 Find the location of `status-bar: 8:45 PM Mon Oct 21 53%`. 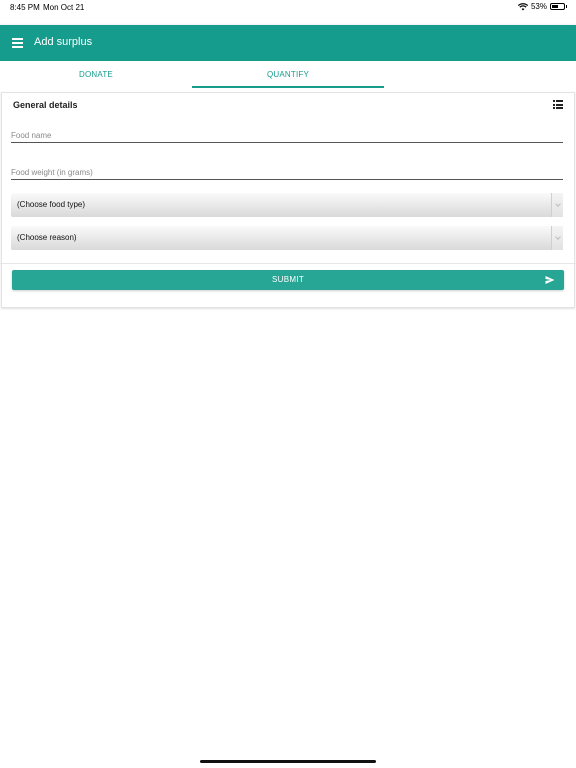

status-bar: 8:45 PM Mon Oct 21 53% is located at coordinates (288, 12).